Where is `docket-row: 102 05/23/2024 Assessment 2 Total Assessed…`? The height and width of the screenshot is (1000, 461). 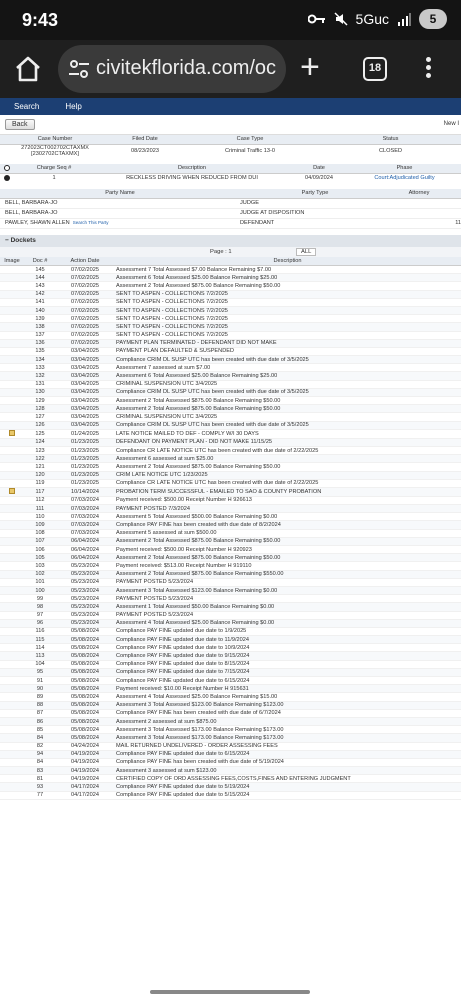
docket-row: 102 05/23/2024 Assessment 2 Total Assessed… is located at coordinates (230, 574).